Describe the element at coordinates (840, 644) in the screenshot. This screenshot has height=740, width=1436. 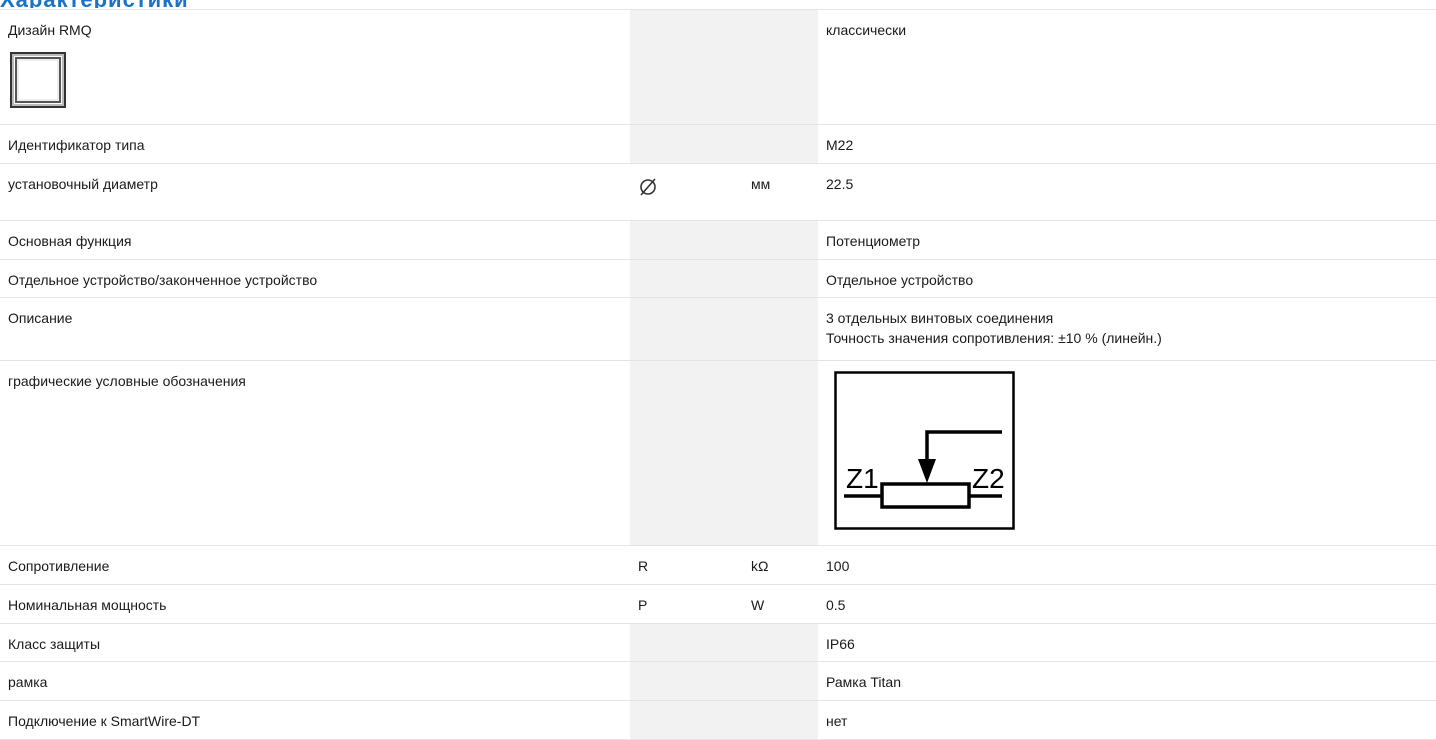
I see `property-value: IP66` at that location.